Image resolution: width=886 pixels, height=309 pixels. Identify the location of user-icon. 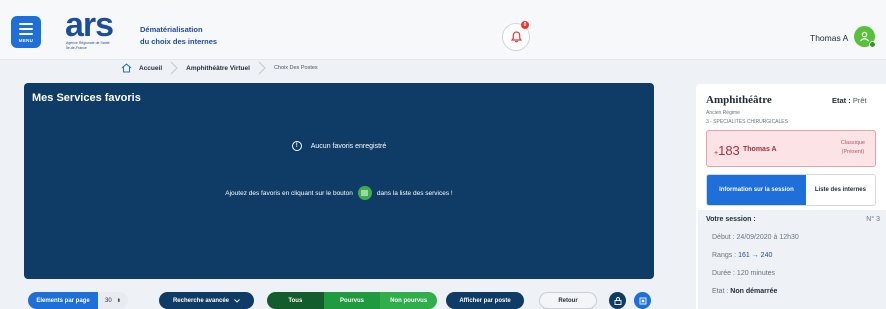
(864, 36).